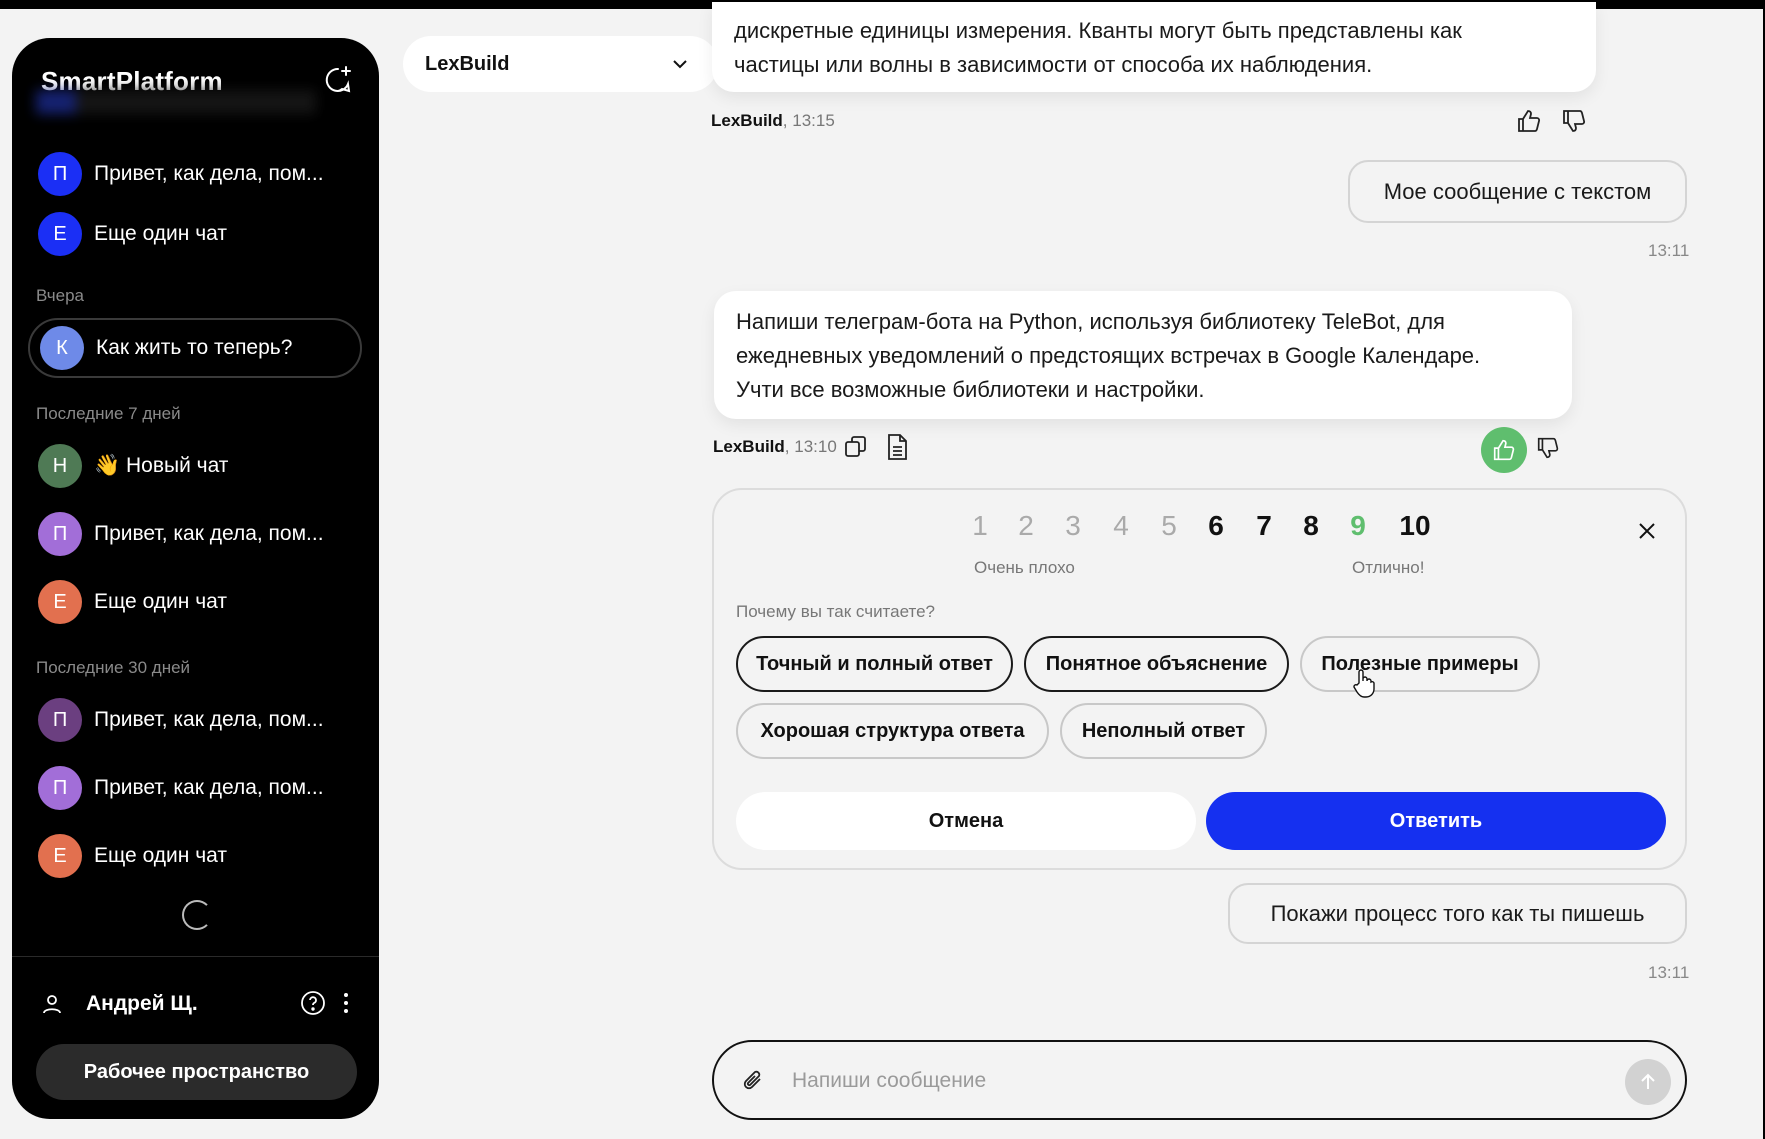  What do you see at coordinates (142, 1003) in the screenshot?
I see `user-name: Андрей Щ.` at bounding box center [142, 1003].